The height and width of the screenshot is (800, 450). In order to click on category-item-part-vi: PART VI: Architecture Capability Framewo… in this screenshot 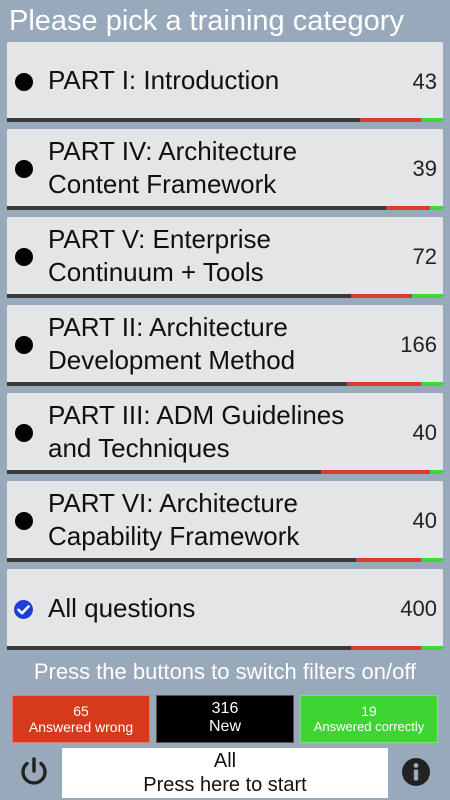, I will do `click(225, 521)`.